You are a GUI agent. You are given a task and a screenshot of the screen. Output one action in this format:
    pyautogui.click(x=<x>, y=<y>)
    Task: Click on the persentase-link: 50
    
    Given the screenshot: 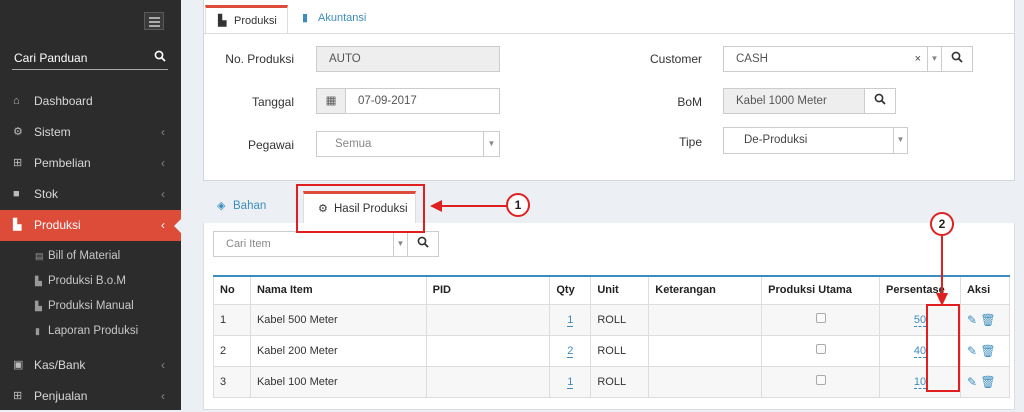 What is the action you would take?
    pyautogui.click(x=920, y=320)
    